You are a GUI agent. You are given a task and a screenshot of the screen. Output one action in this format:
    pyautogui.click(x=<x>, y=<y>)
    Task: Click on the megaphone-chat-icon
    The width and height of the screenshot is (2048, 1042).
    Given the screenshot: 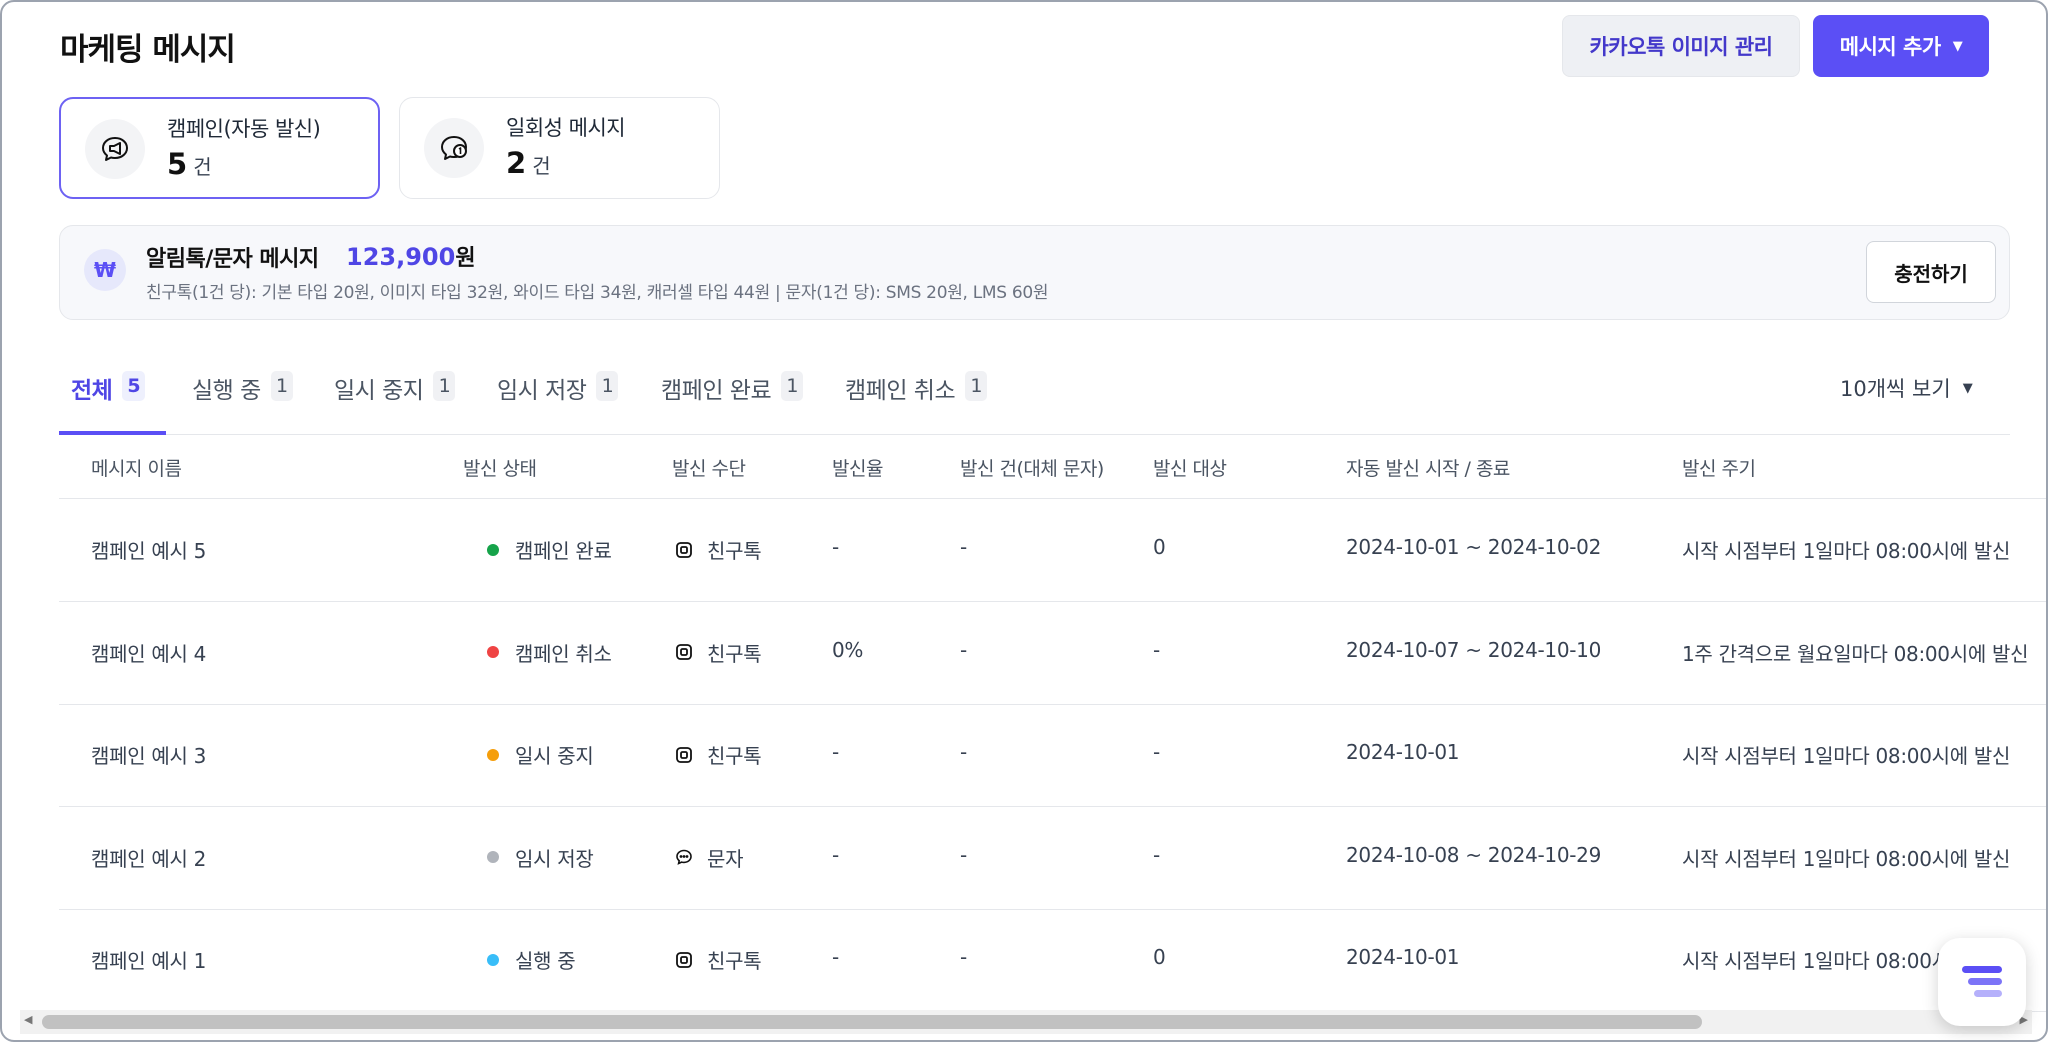 What is the action you would take?
    pyautogui.click(x=115, y=149)
    